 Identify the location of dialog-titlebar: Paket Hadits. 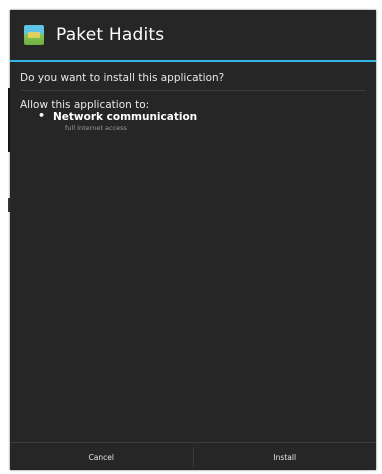
(193, 35).